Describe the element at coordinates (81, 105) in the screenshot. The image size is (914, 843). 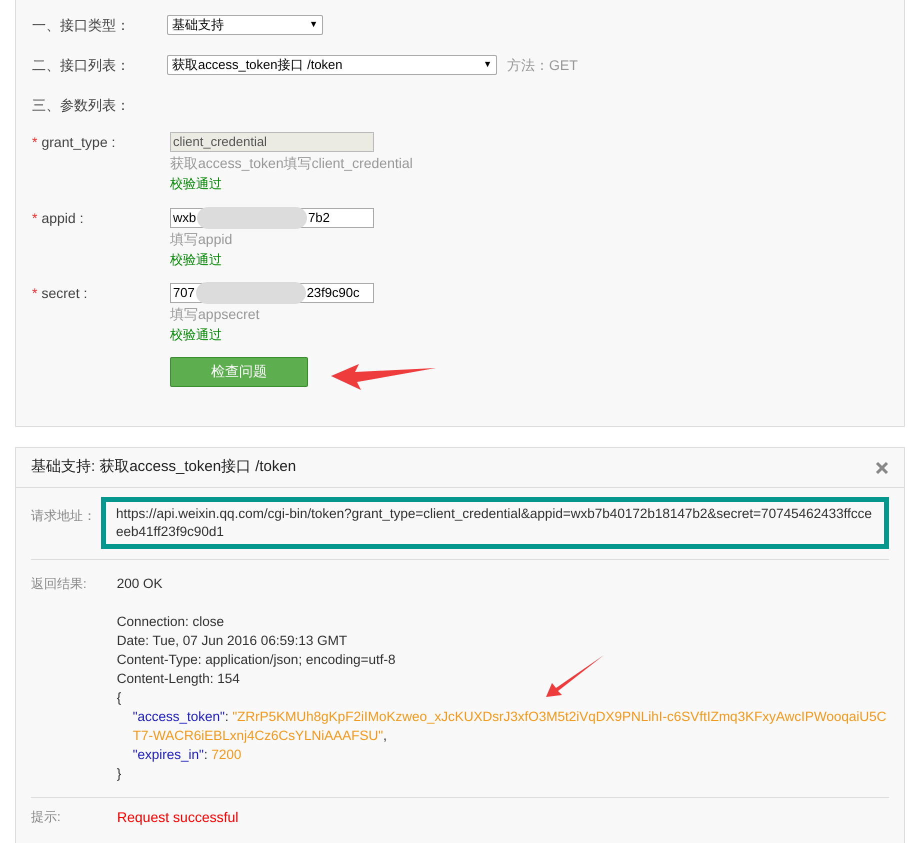
I see `section-heading: 三、参数列表：` at that location.